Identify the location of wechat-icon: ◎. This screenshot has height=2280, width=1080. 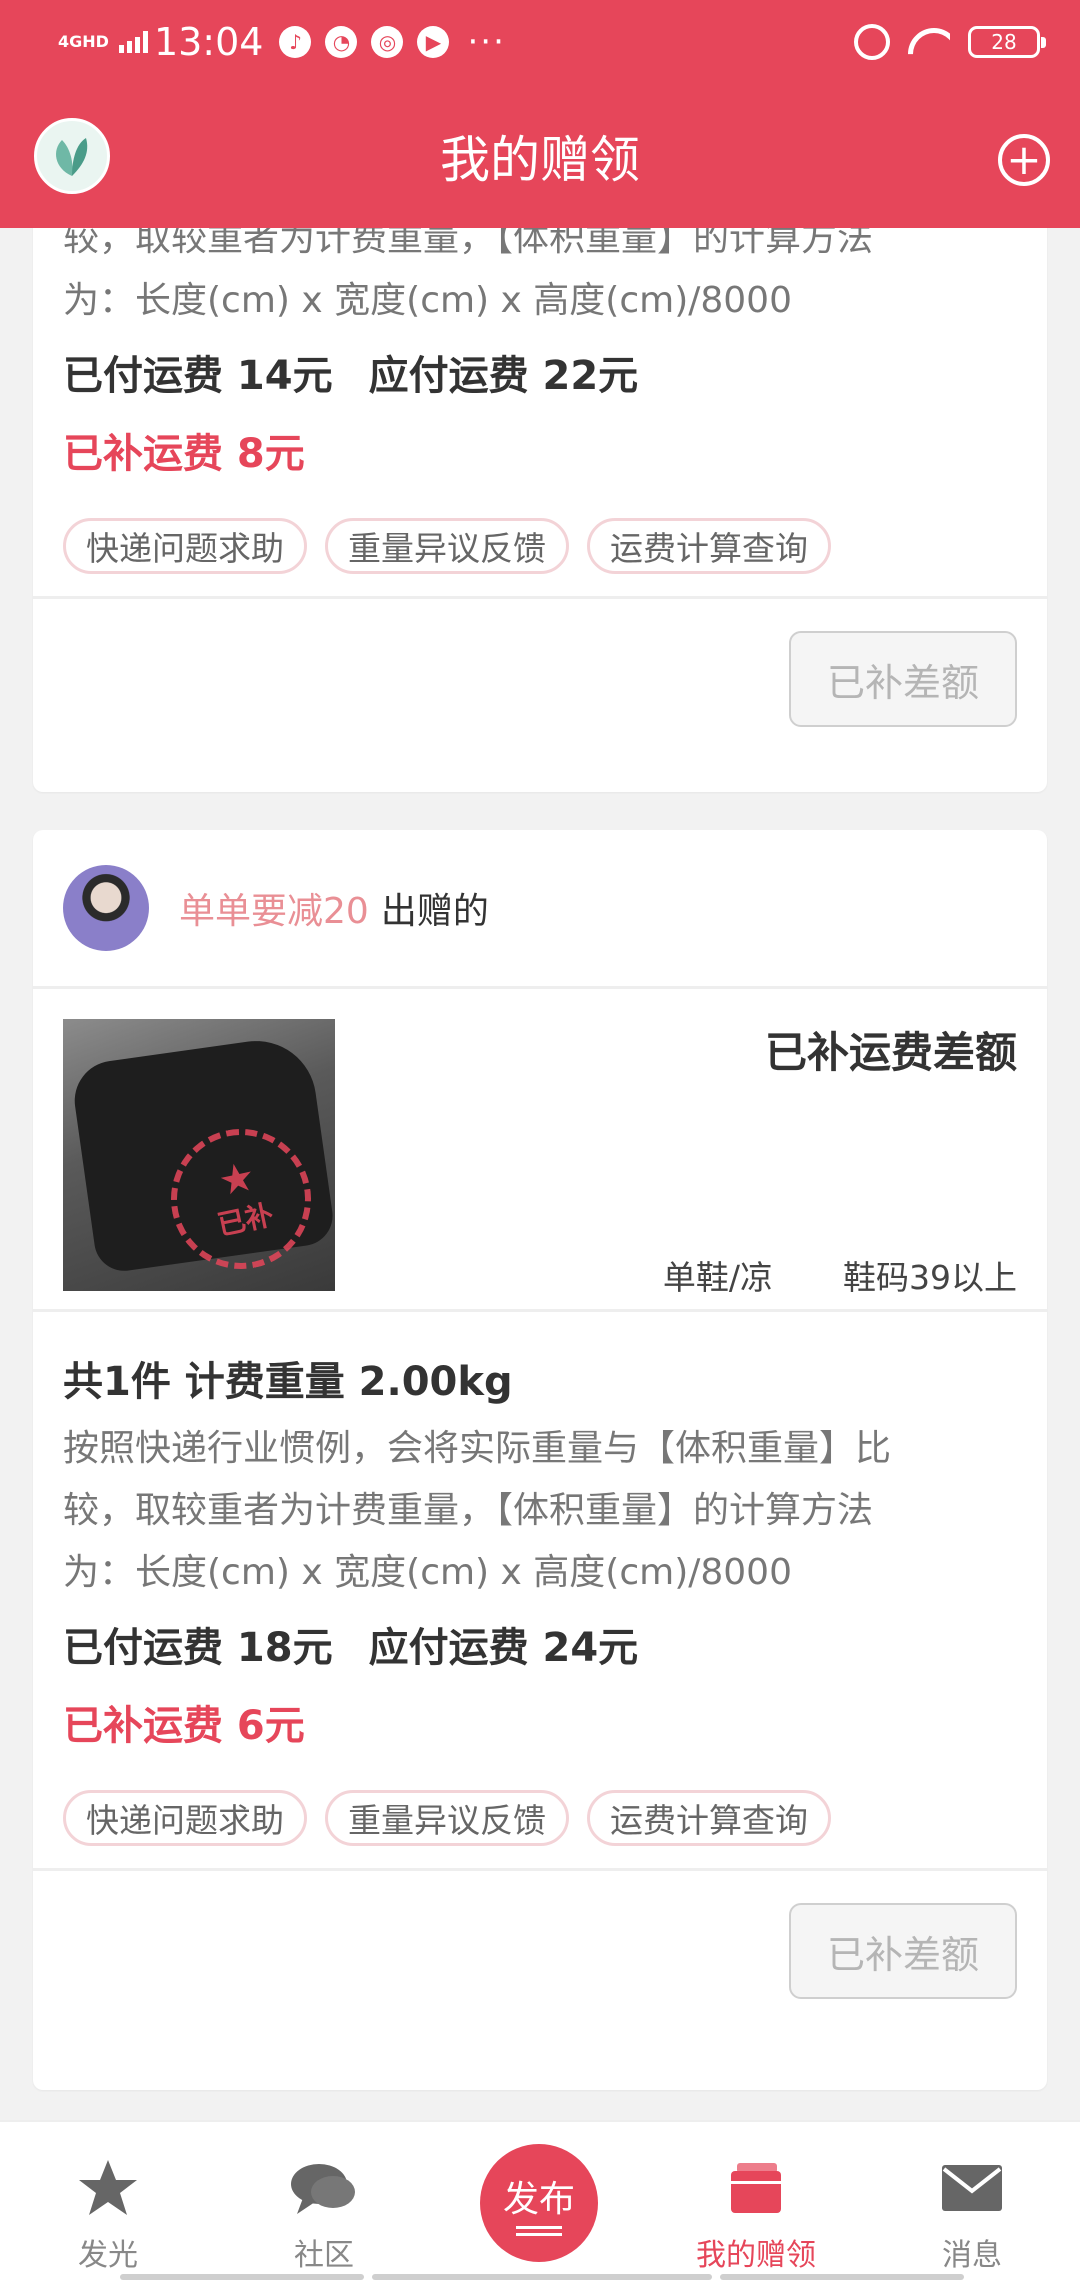
(387, 42).